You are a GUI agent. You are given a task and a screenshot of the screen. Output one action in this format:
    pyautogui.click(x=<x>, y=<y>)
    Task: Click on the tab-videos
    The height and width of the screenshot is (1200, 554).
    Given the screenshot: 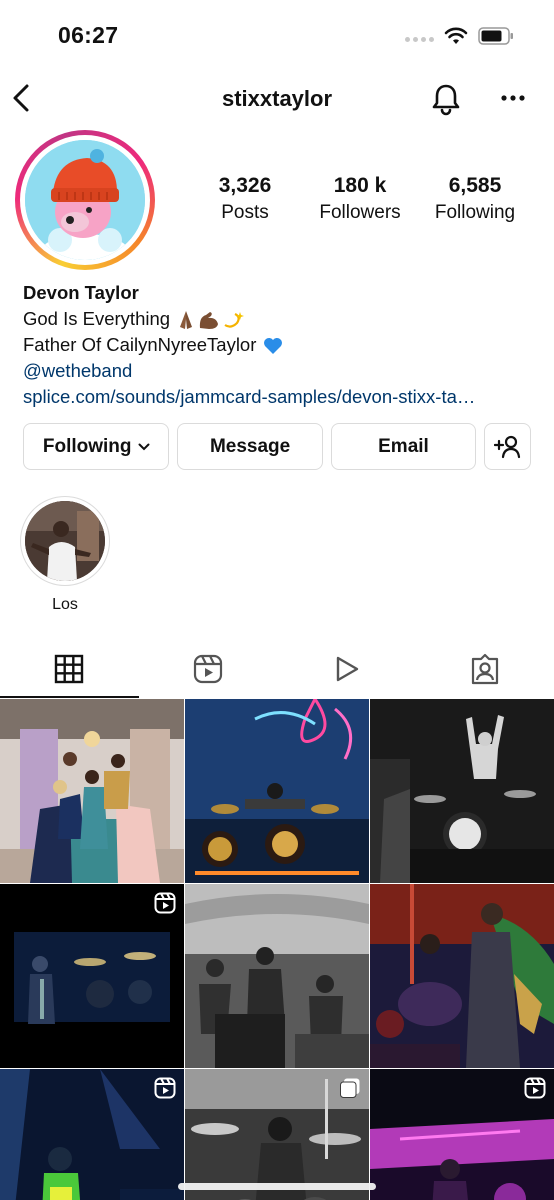 What is the action you would take?
    pyautogui.click(x=346, y=669)
    